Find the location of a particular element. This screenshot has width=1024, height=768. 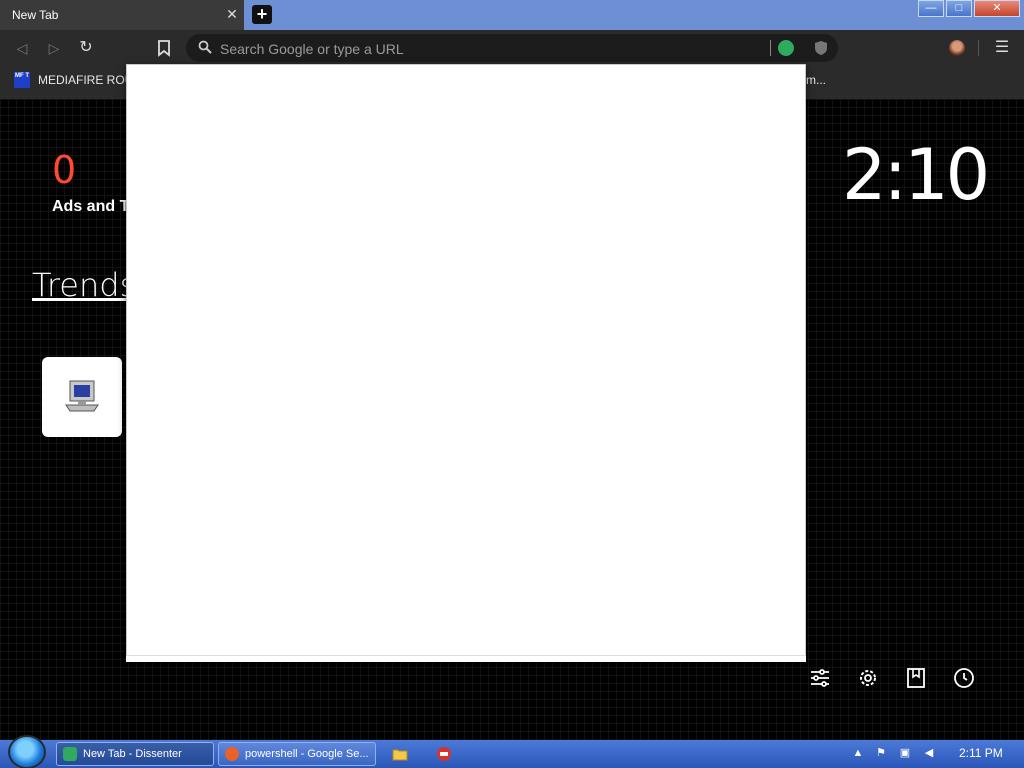

computer-icon is located at coordinates (82, 396).